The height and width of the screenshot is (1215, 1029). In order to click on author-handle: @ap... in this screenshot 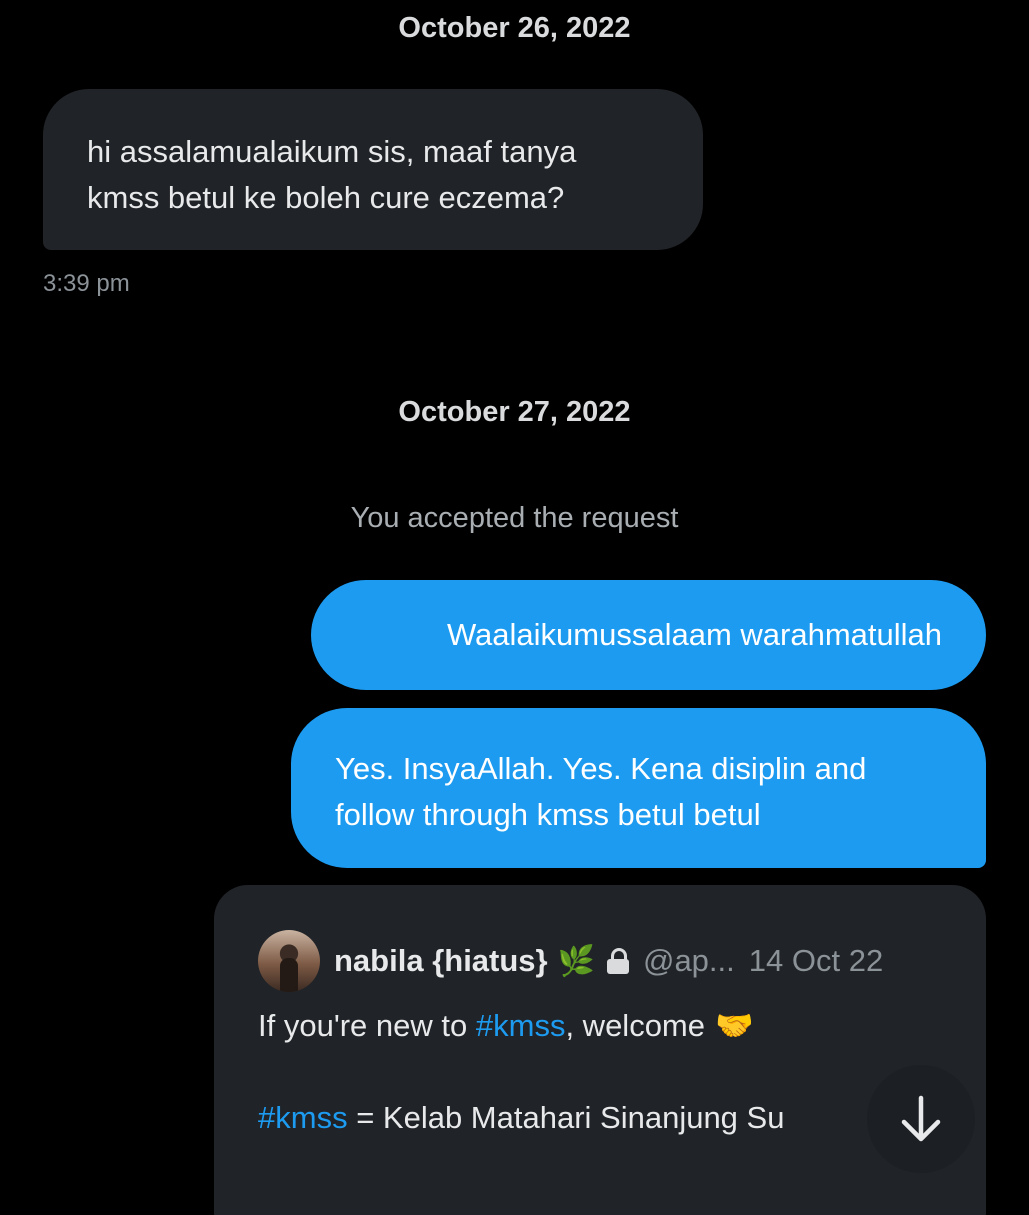, I will do `click(688, 960)`.